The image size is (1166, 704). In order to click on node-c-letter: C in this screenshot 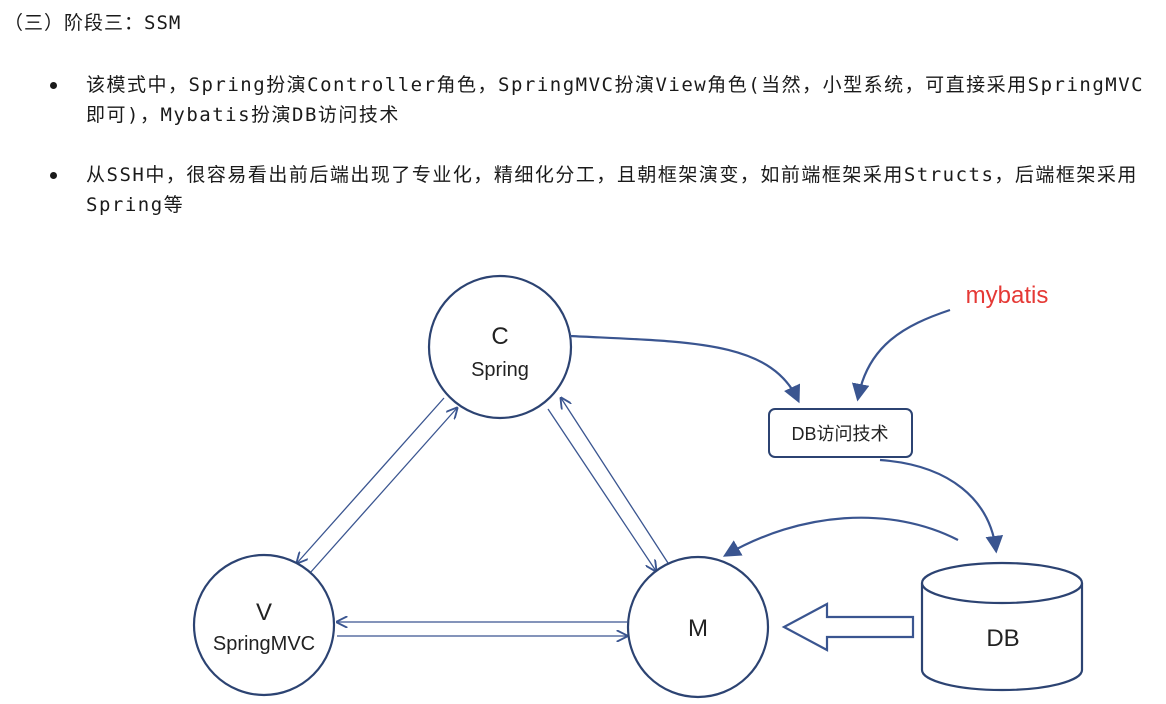, I will do `click(499, 336)`.